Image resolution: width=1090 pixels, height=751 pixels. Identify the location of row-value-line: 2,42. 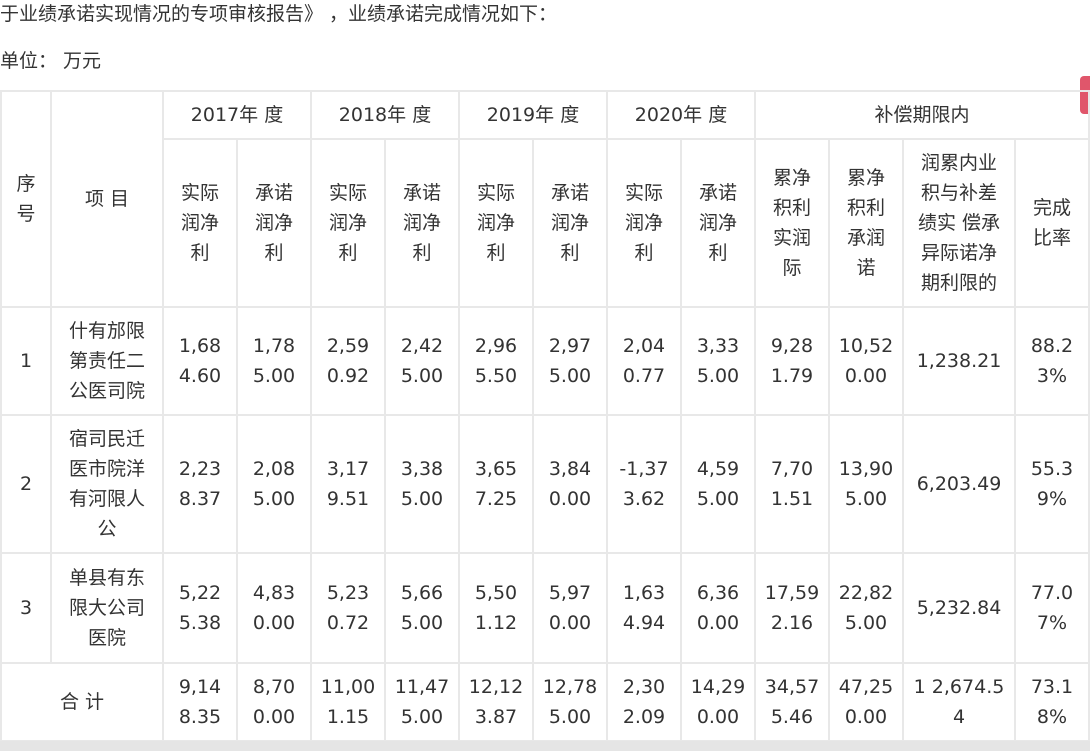
(422, 346).